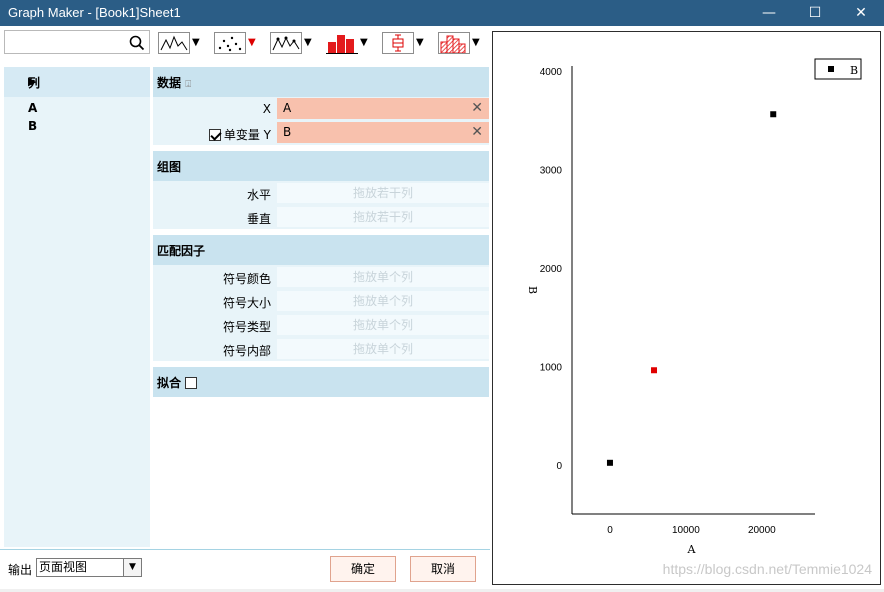  What do you see at coordinates (767, 569) in the screenshot?
I see `watermark: https://blog.csdn.net/Temmie1024` at bounding box center [767, 569].